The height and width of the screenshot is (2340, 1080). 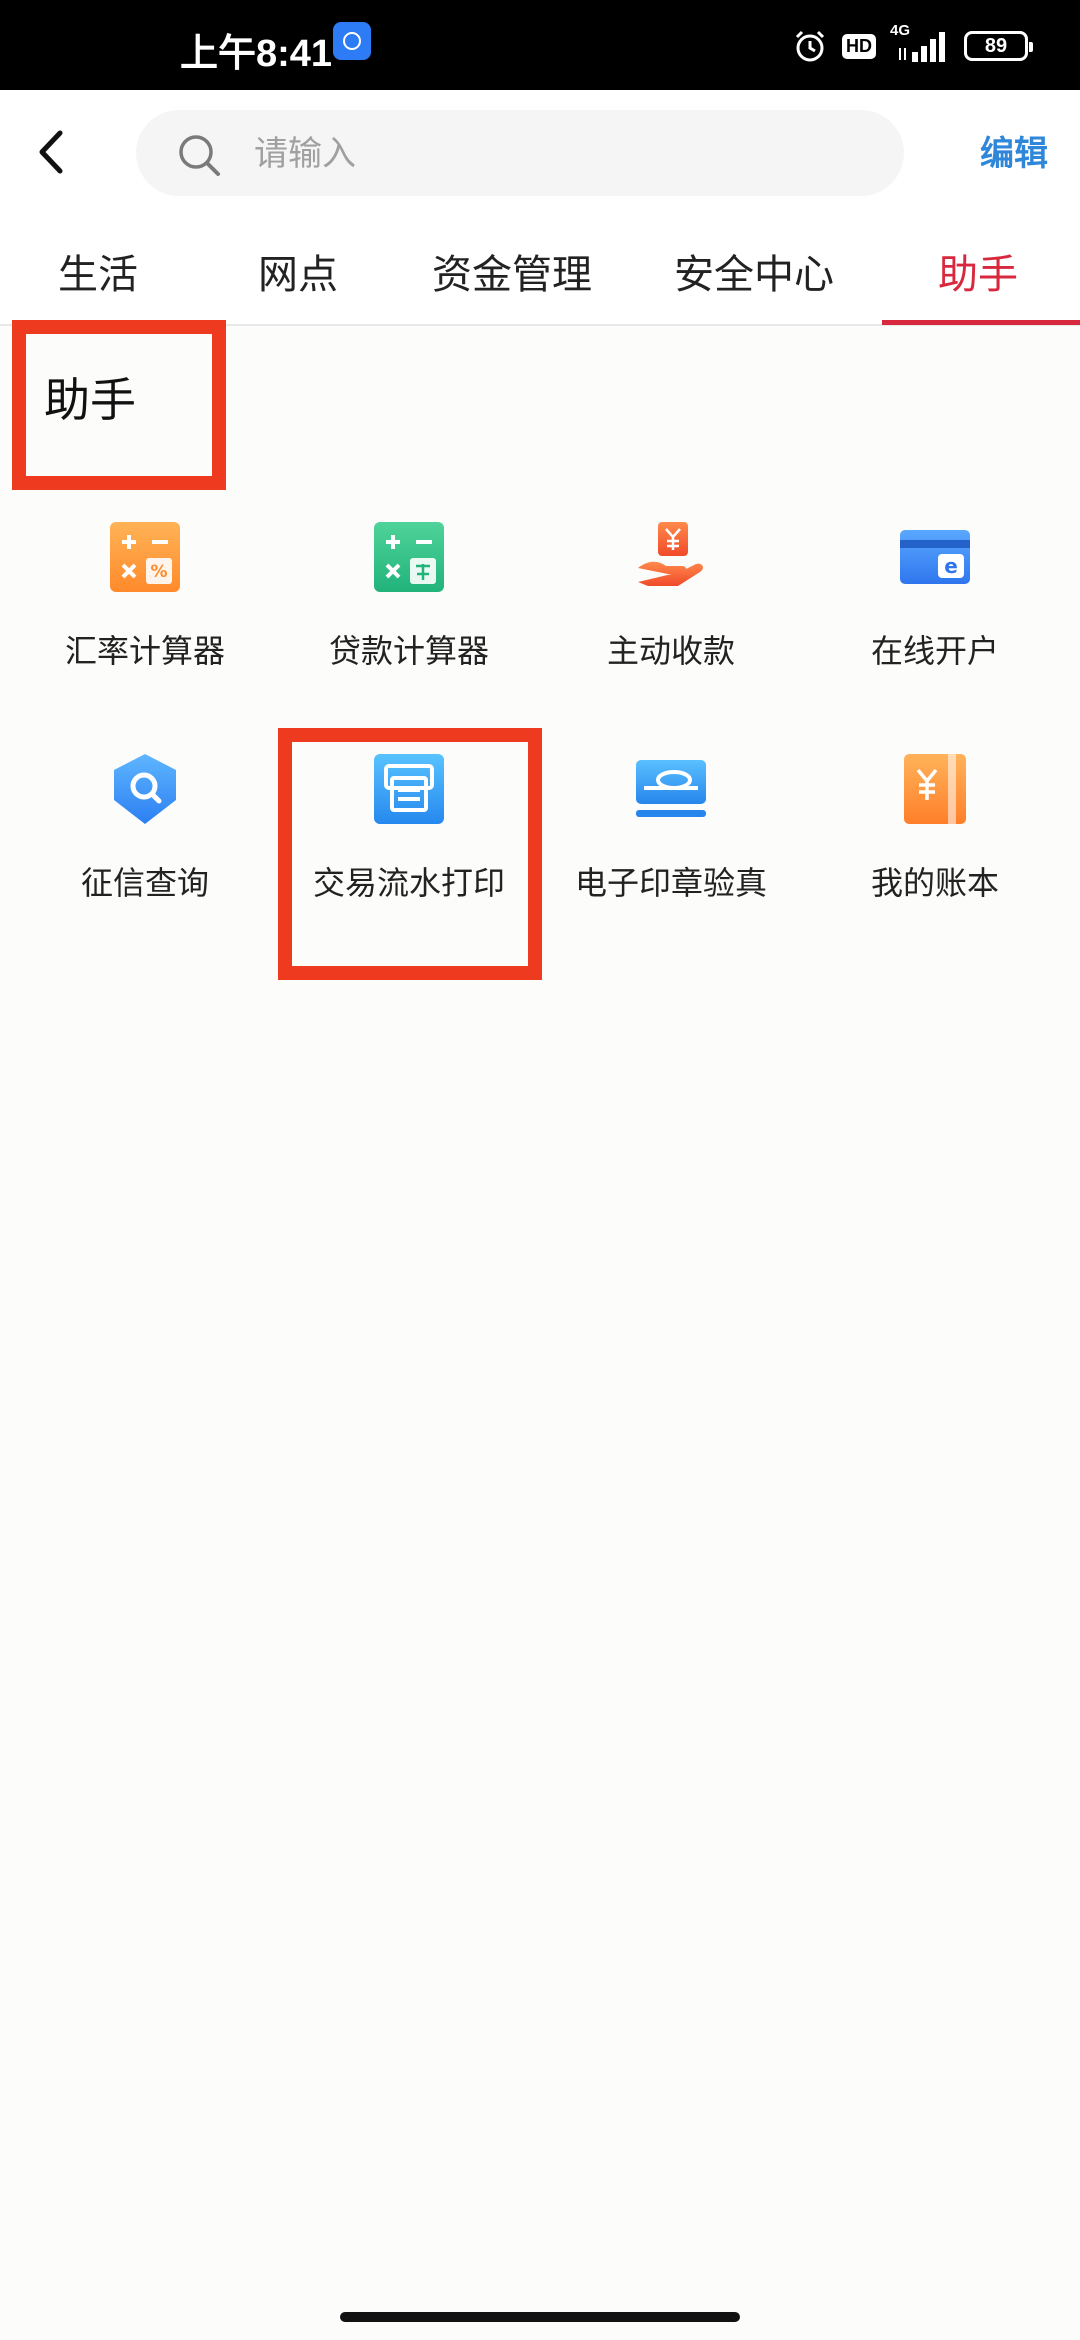 I want to click on battery-indicator: 89, so click(x=998, y=46).